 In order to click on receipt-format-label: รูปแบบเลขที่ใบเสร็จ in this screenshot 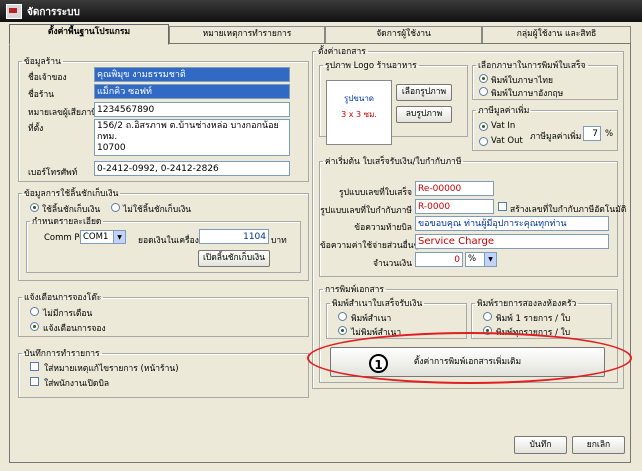, I will do `click(375, 193)`.